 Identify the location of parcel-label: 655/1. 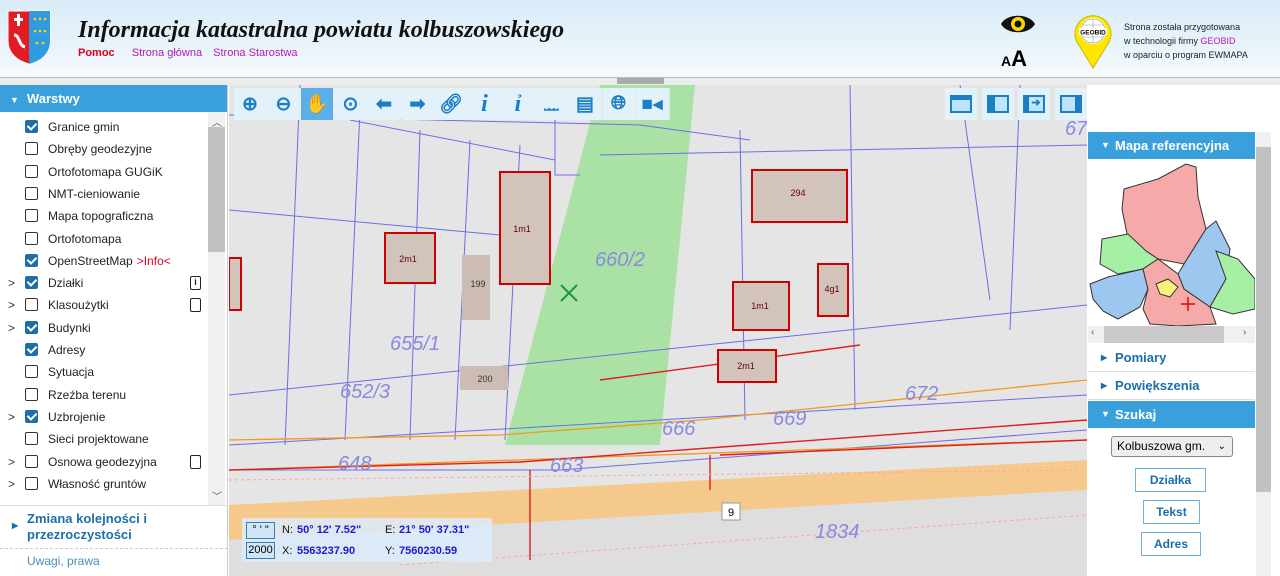
(415, 344).